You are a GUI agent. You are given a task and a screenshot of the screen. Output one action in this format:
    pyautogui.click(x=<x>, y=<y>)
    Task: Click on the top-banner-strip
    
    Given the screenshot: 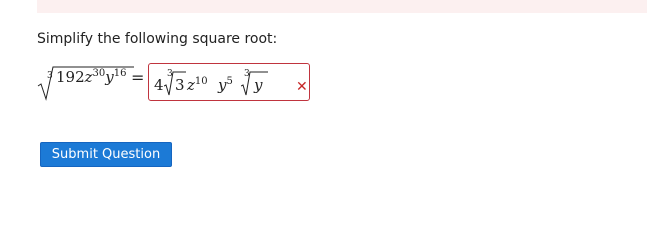 What is the action you would take?
    pyautogui.click(x=342, y=6)
    